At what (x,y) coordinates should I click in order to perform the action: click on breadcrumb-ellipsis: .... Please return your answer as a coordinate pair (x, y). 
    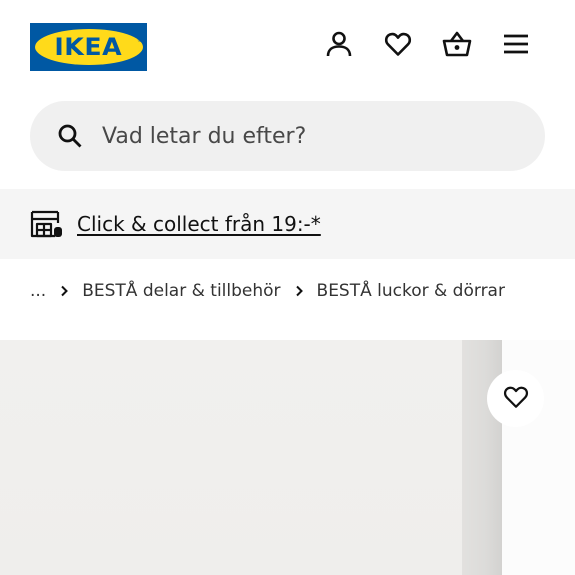
    Looking at the image, I should click on (38, 291).